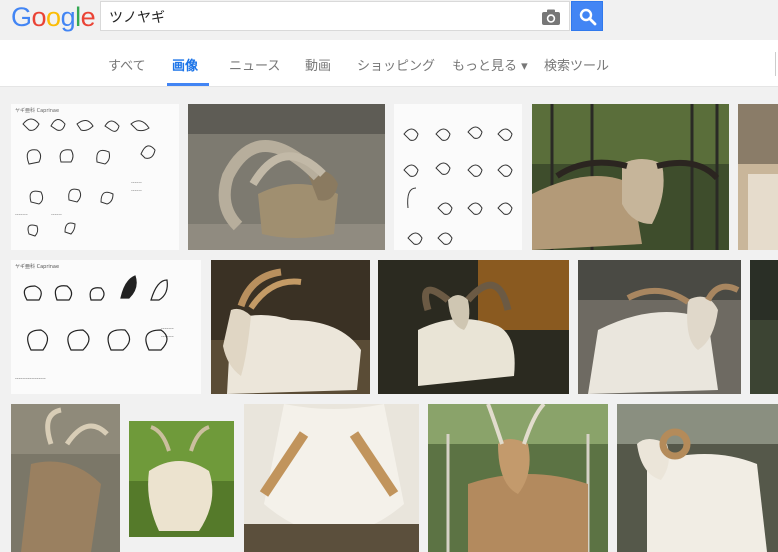  I want to click on search-box, so click(335, 16).